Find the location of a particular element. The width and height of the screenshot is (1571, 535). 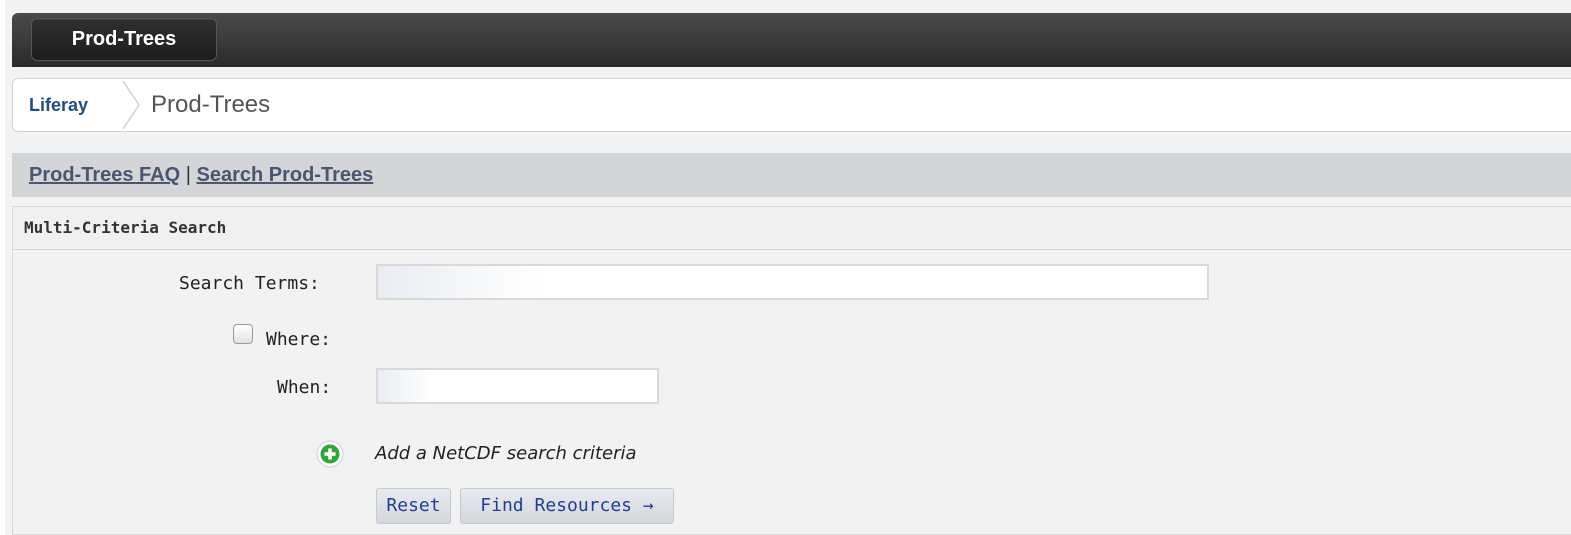

panel-header: Multi-Criteria Search is located at coordinates (792, 228).